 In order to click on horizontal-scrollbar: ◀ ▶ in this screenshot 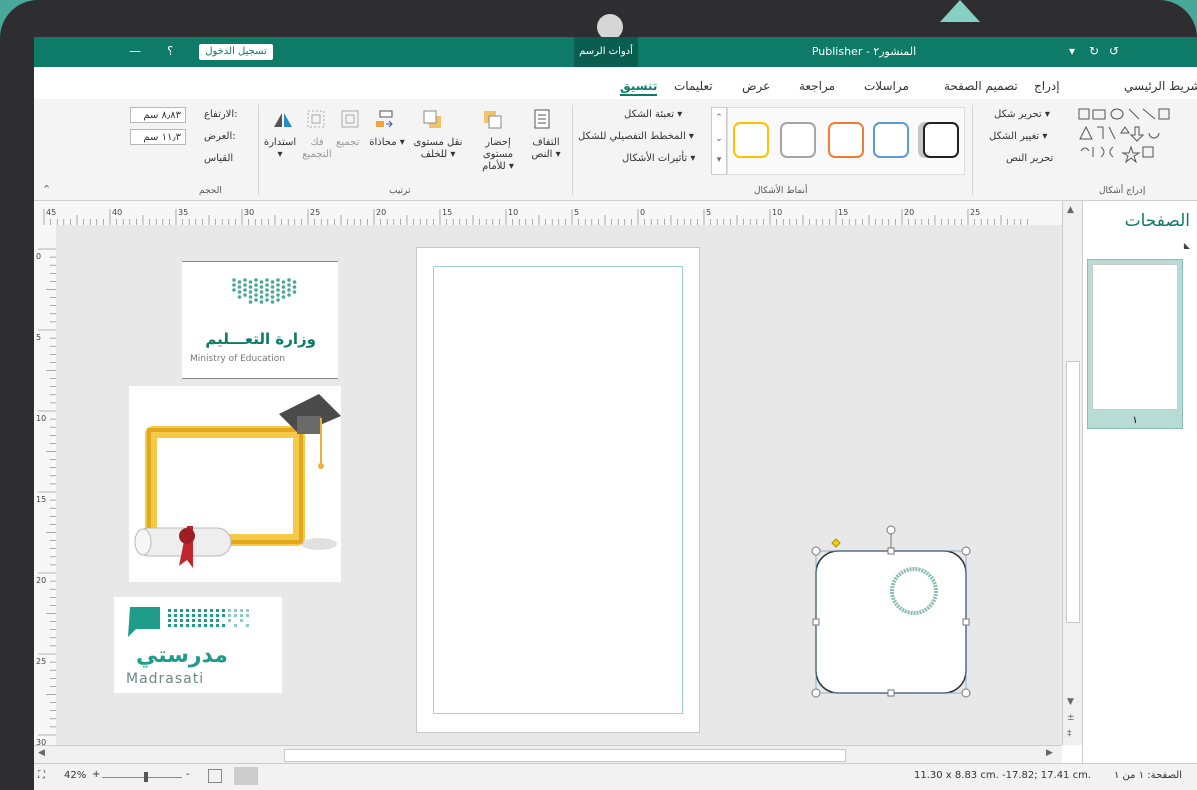, I will do `click(548, 754)`.